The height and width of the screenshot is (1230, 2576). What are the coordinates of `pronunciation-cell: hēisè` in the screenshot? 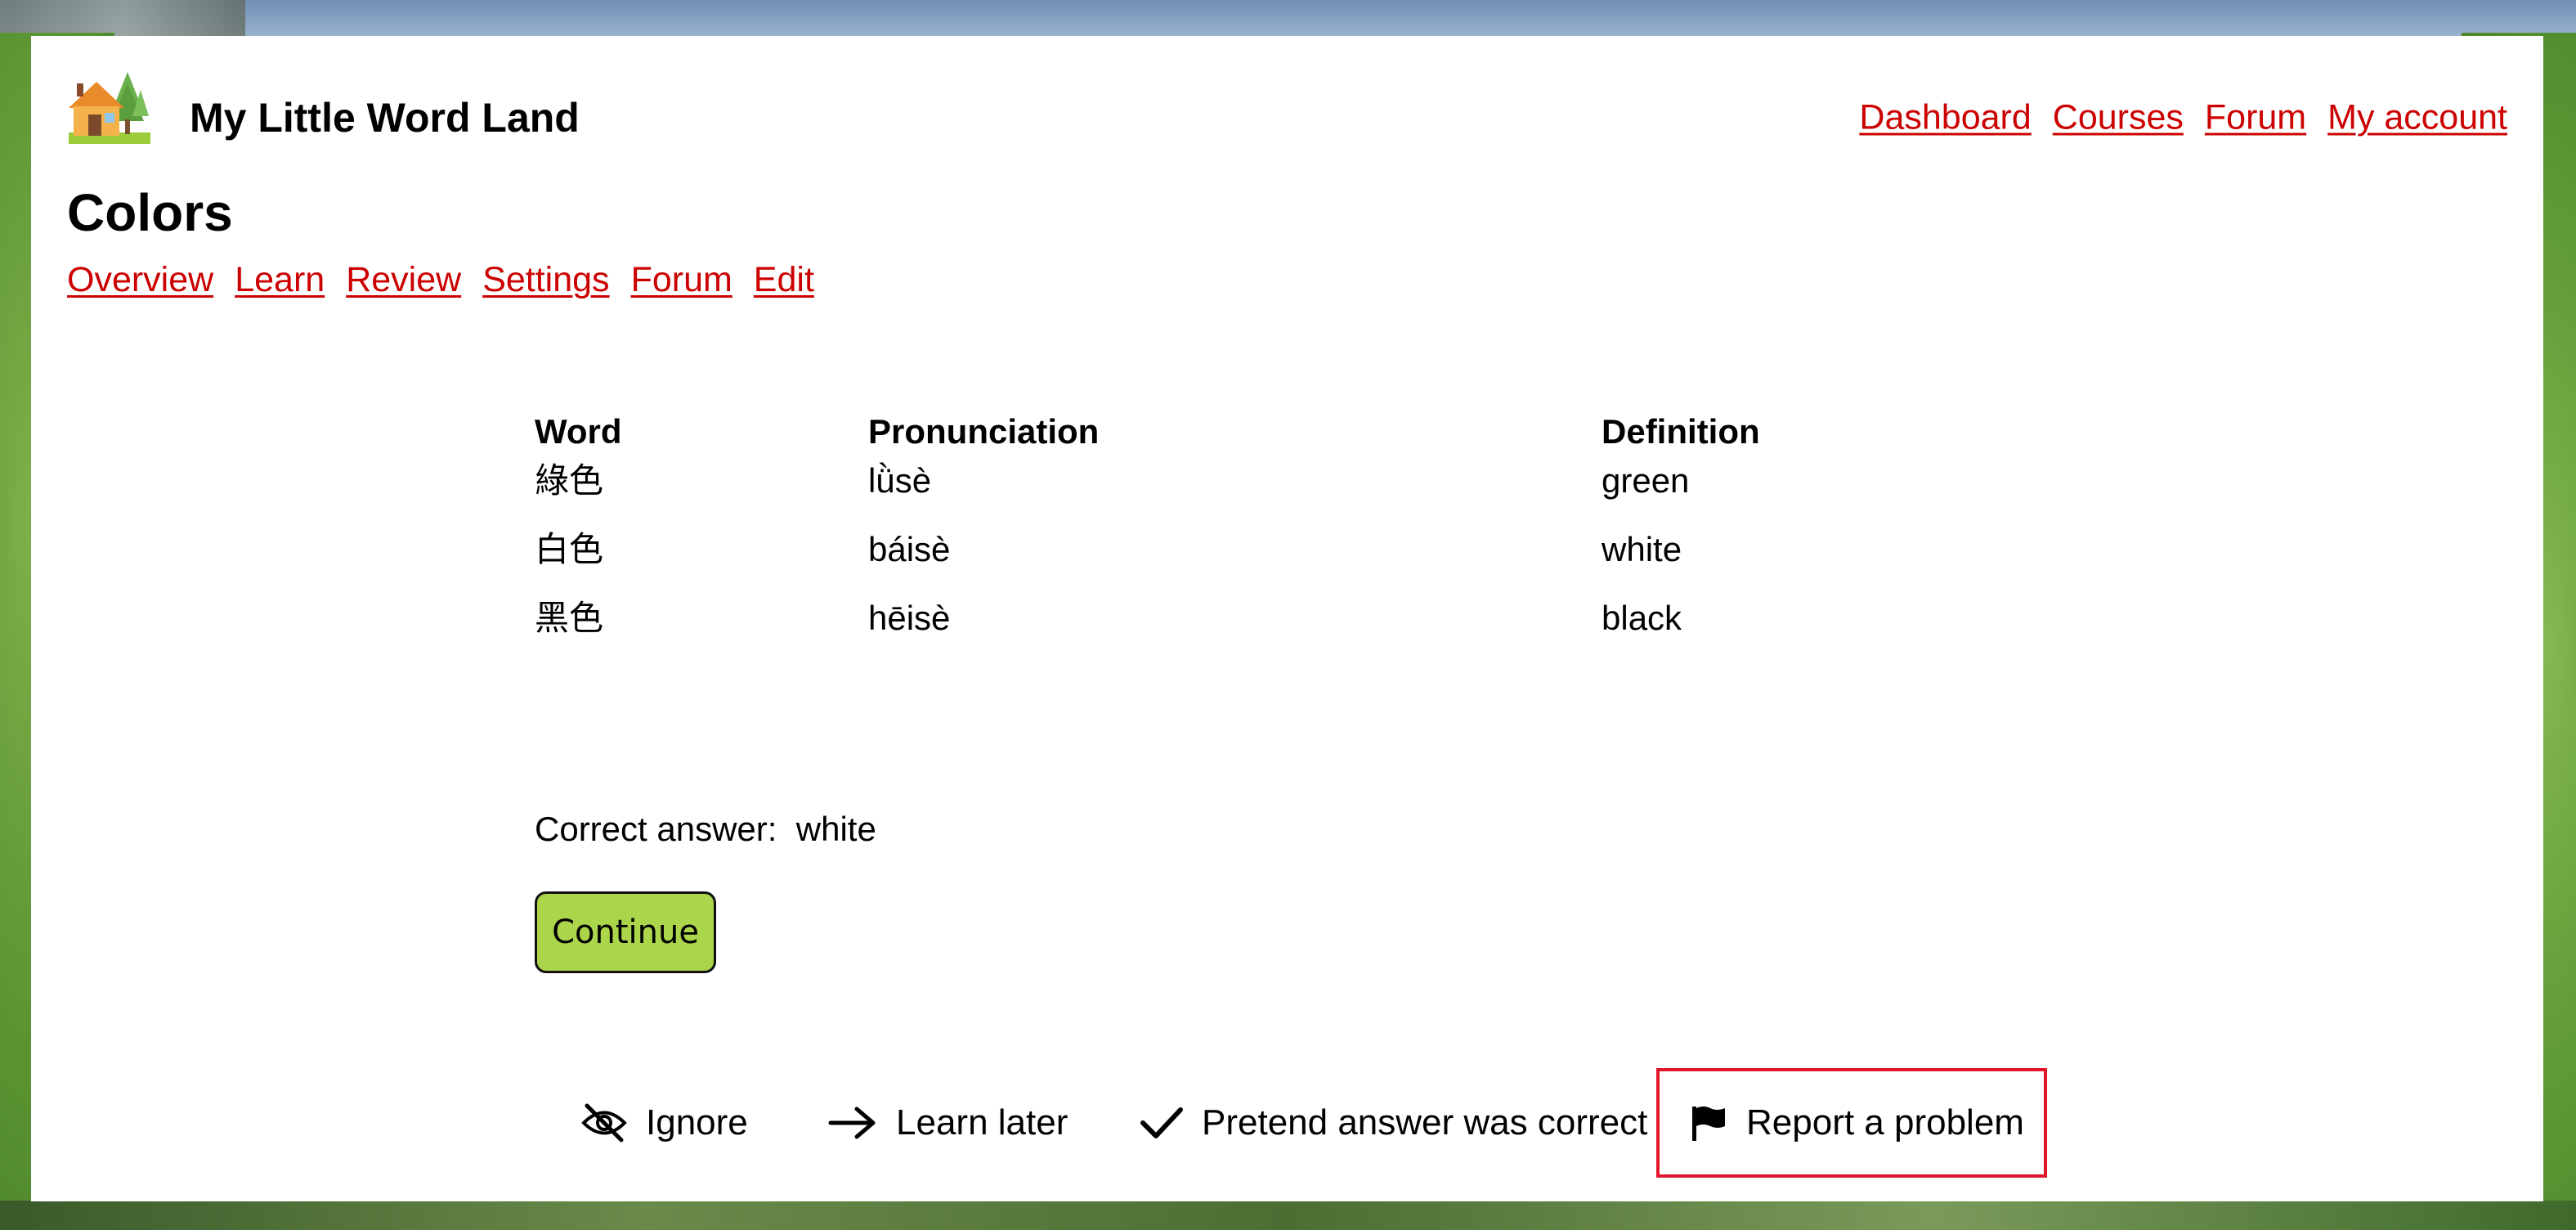 It's located at (909, 618).